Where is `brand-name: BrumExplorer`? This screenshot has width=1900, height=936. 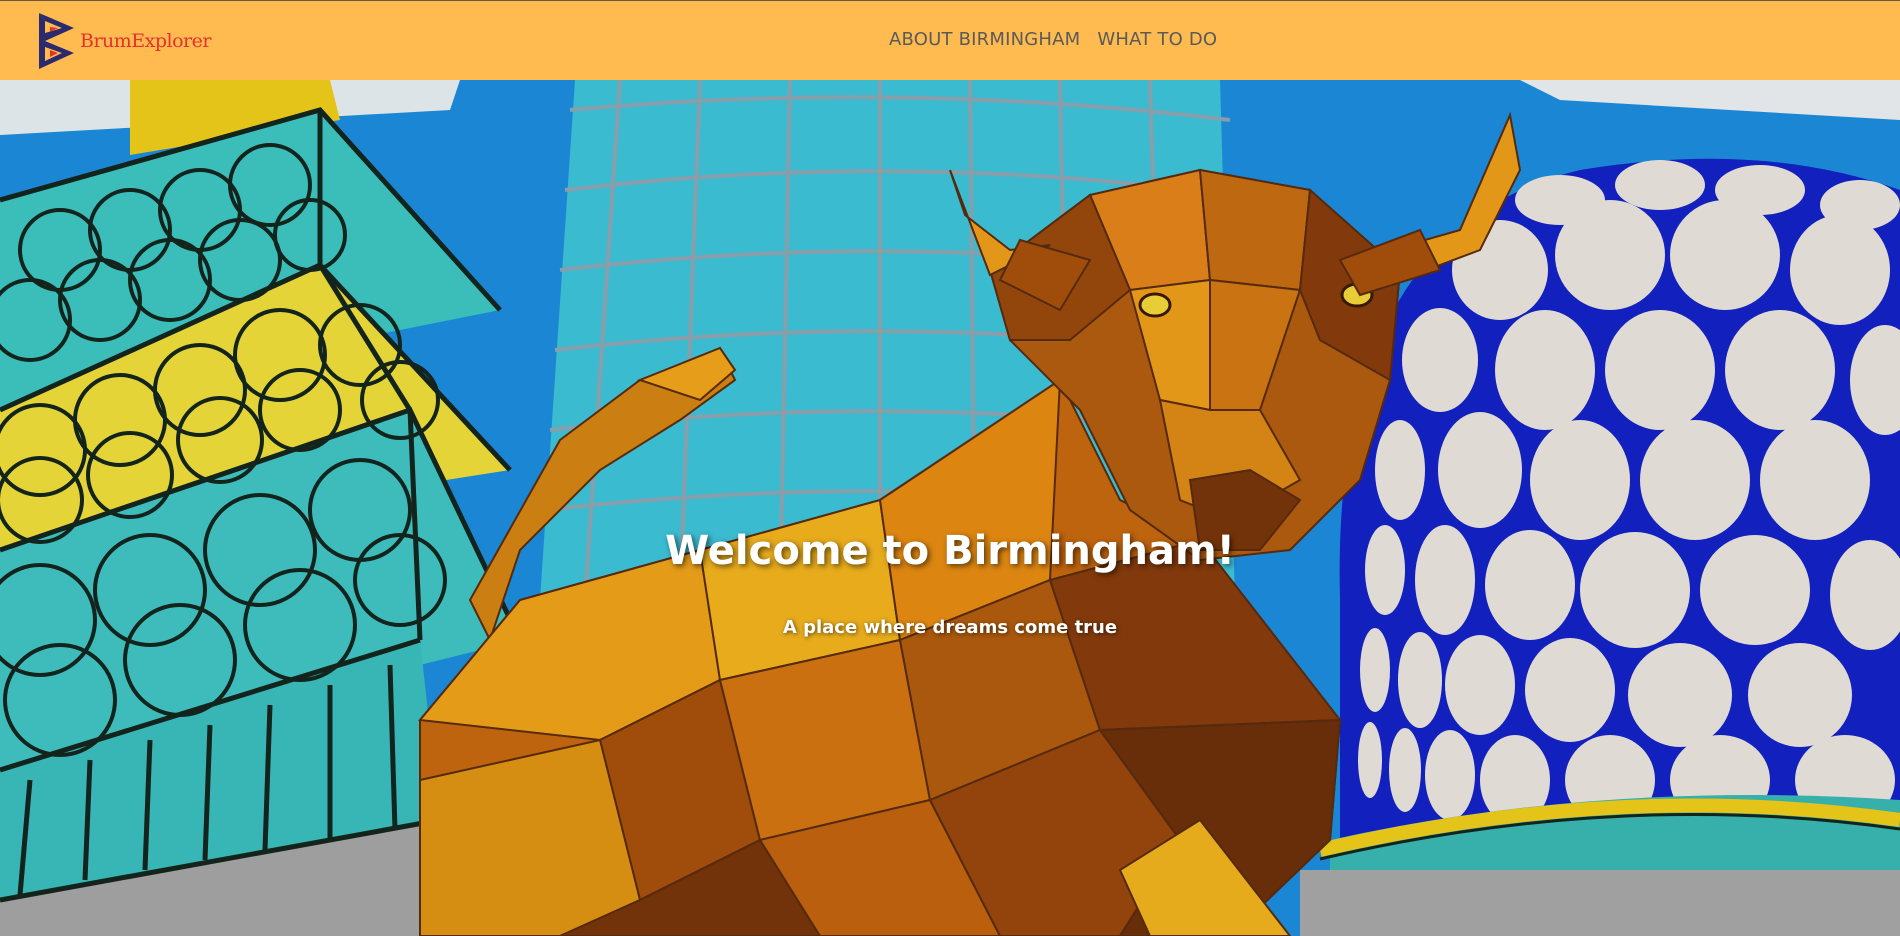
brand-name: BrumExplorer is located at coordinates (145, 41).